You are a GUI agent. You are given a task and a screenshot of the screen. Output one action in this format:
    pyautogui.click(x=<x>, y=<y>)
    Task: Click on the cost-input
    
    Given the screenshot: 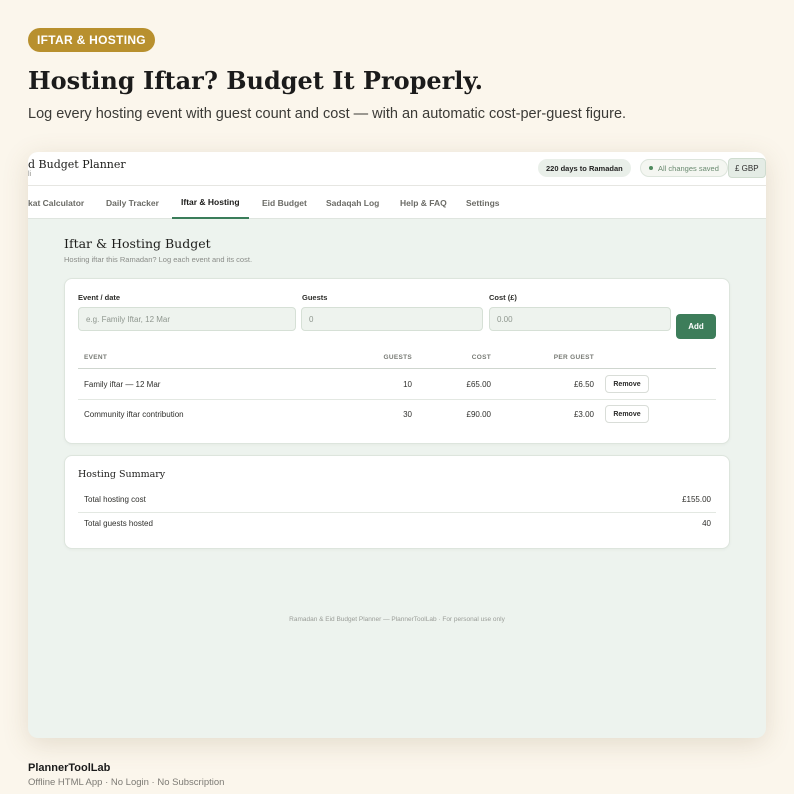 What is the action you would take?
    pyautogui.click(x=580, y=319)
    